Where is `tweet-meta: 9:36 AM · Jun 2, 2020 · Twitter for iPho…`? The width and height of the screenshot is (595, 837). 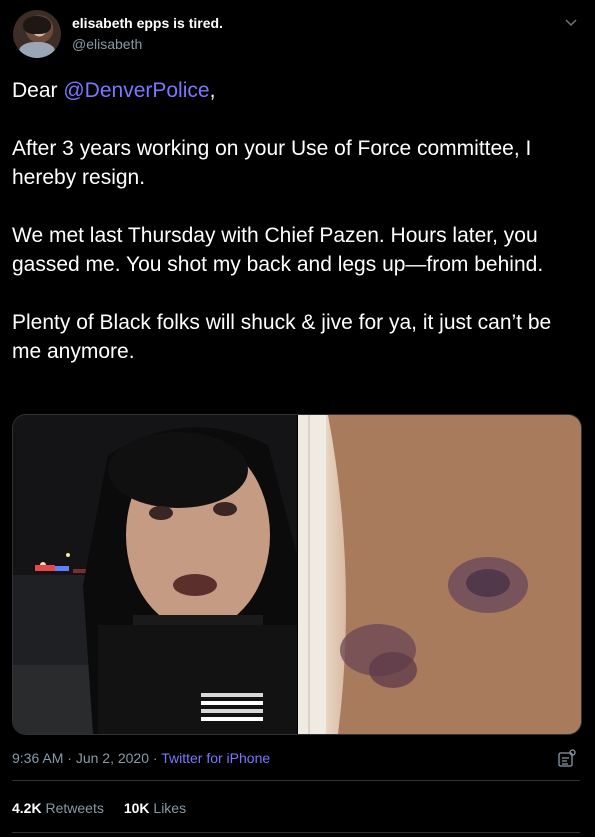 tweet-meta: 9:36 AM · Jun 2, 2020 · Twitter for iPho… is located at coordinates (141, 758).